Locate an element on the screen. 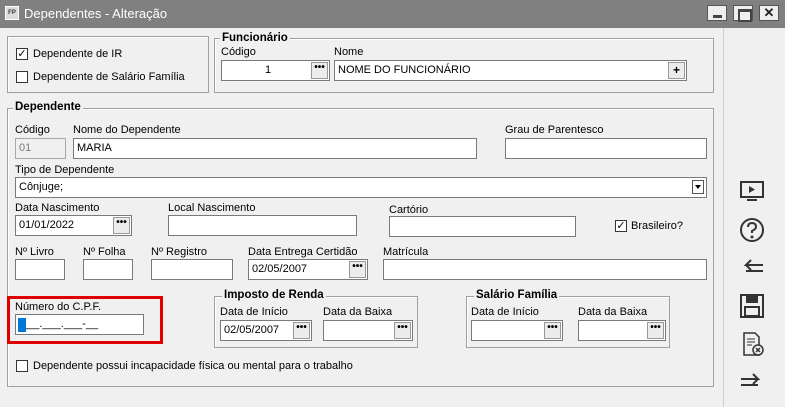 This screenshot has height=407, width=785. ir-baixa-input: ••• is located at coordinates (368, 330).